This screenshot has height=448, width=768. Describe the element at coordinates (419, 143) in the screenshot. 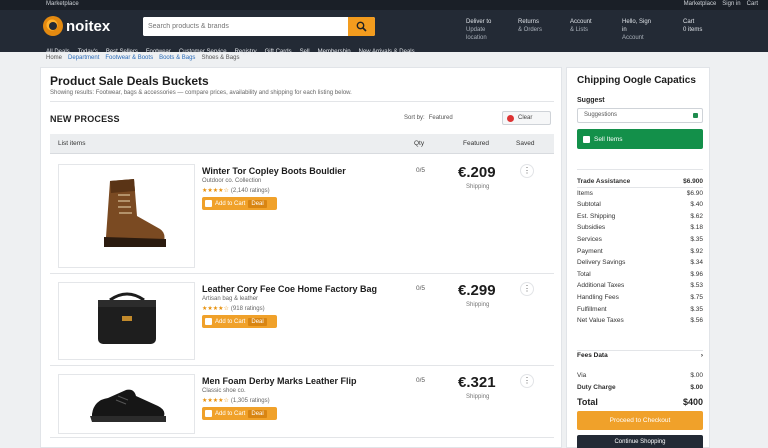

I see `column-header: Qty` at that location.